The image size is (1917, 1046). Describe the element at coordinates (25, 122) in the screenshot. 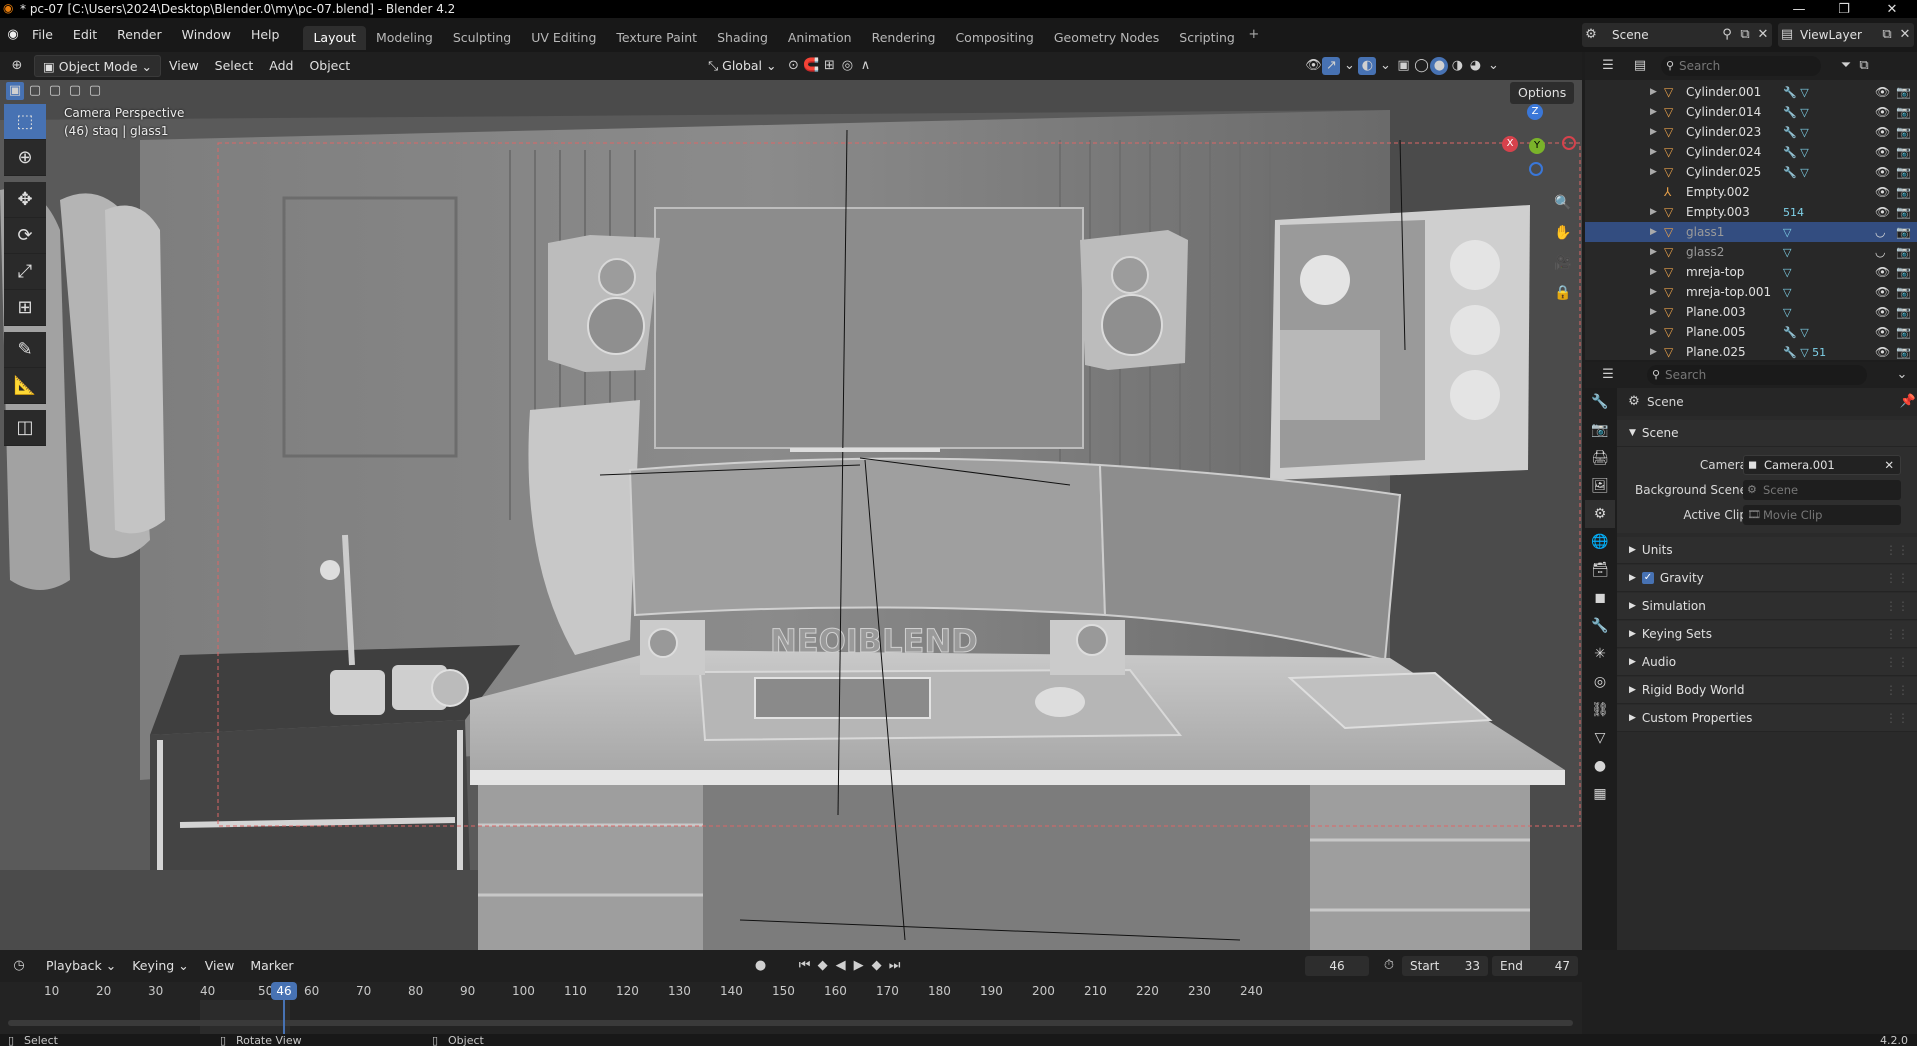

I see `select-box-tool: ⬚` at that location.